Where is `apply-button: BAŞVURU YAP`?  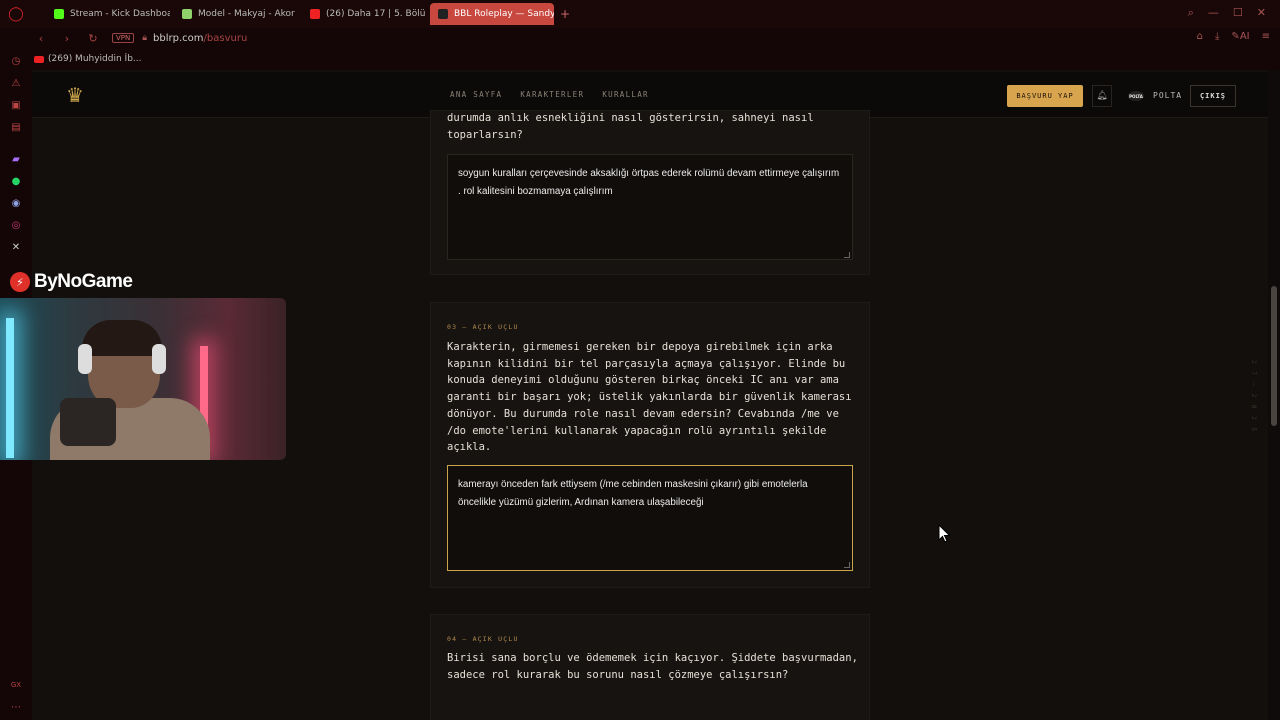
apply-button: BAŞVURU YAP is located at coordinates (1045, 96).